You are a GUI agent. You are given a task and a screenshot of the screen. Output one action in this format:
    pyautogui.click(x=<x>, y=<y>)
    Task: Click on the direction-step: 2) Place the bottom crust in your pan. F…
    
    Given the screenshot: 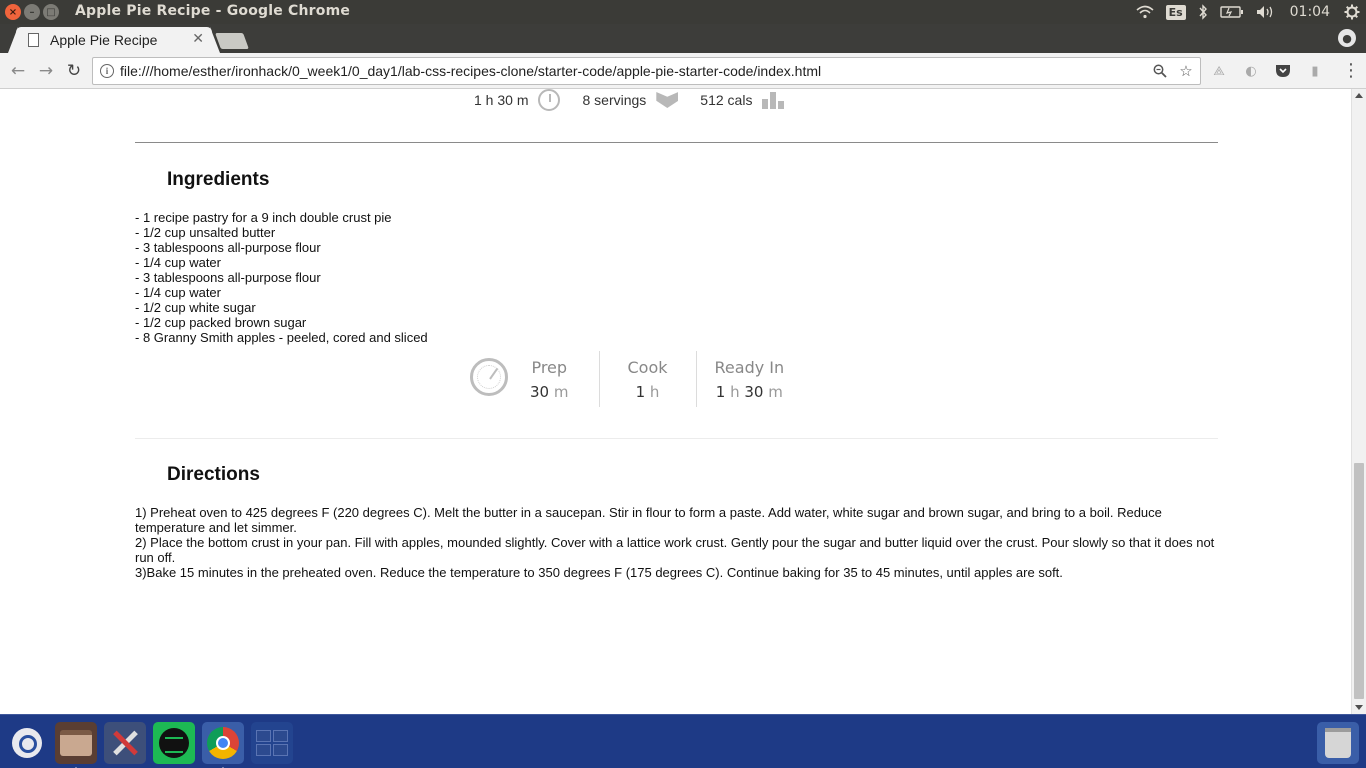 What is the action you would take?
    pyautogui.click(x=675, y=550)
    